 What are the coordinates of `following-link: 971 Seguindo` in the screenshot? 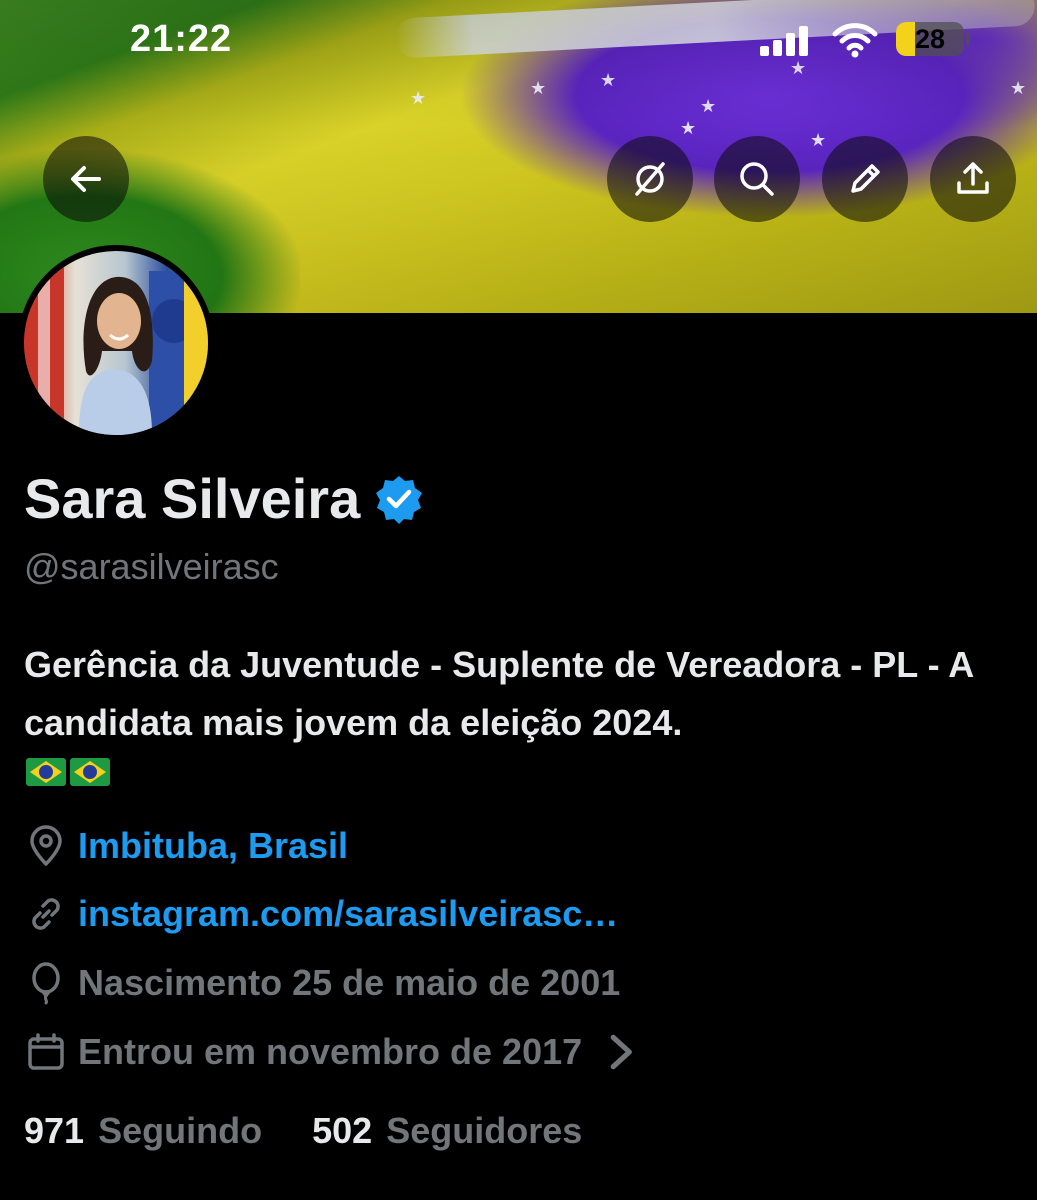 It's located at (148, 1130).